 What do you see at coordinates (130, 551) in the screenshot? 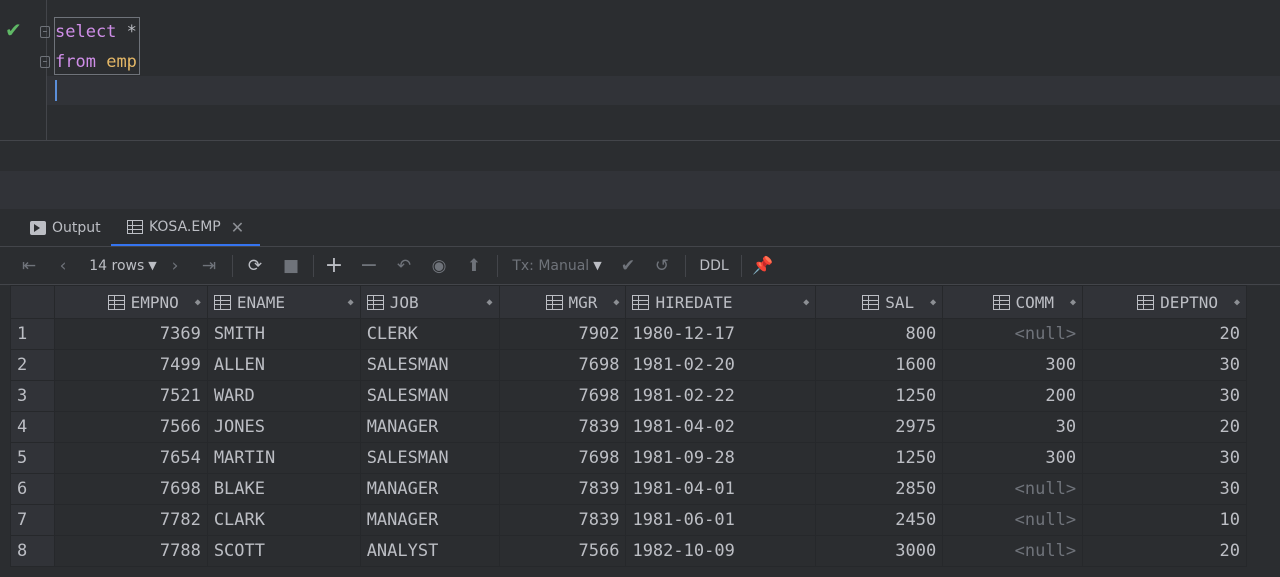
I see `table-cell: 7788` at bounding box center [130, 551].